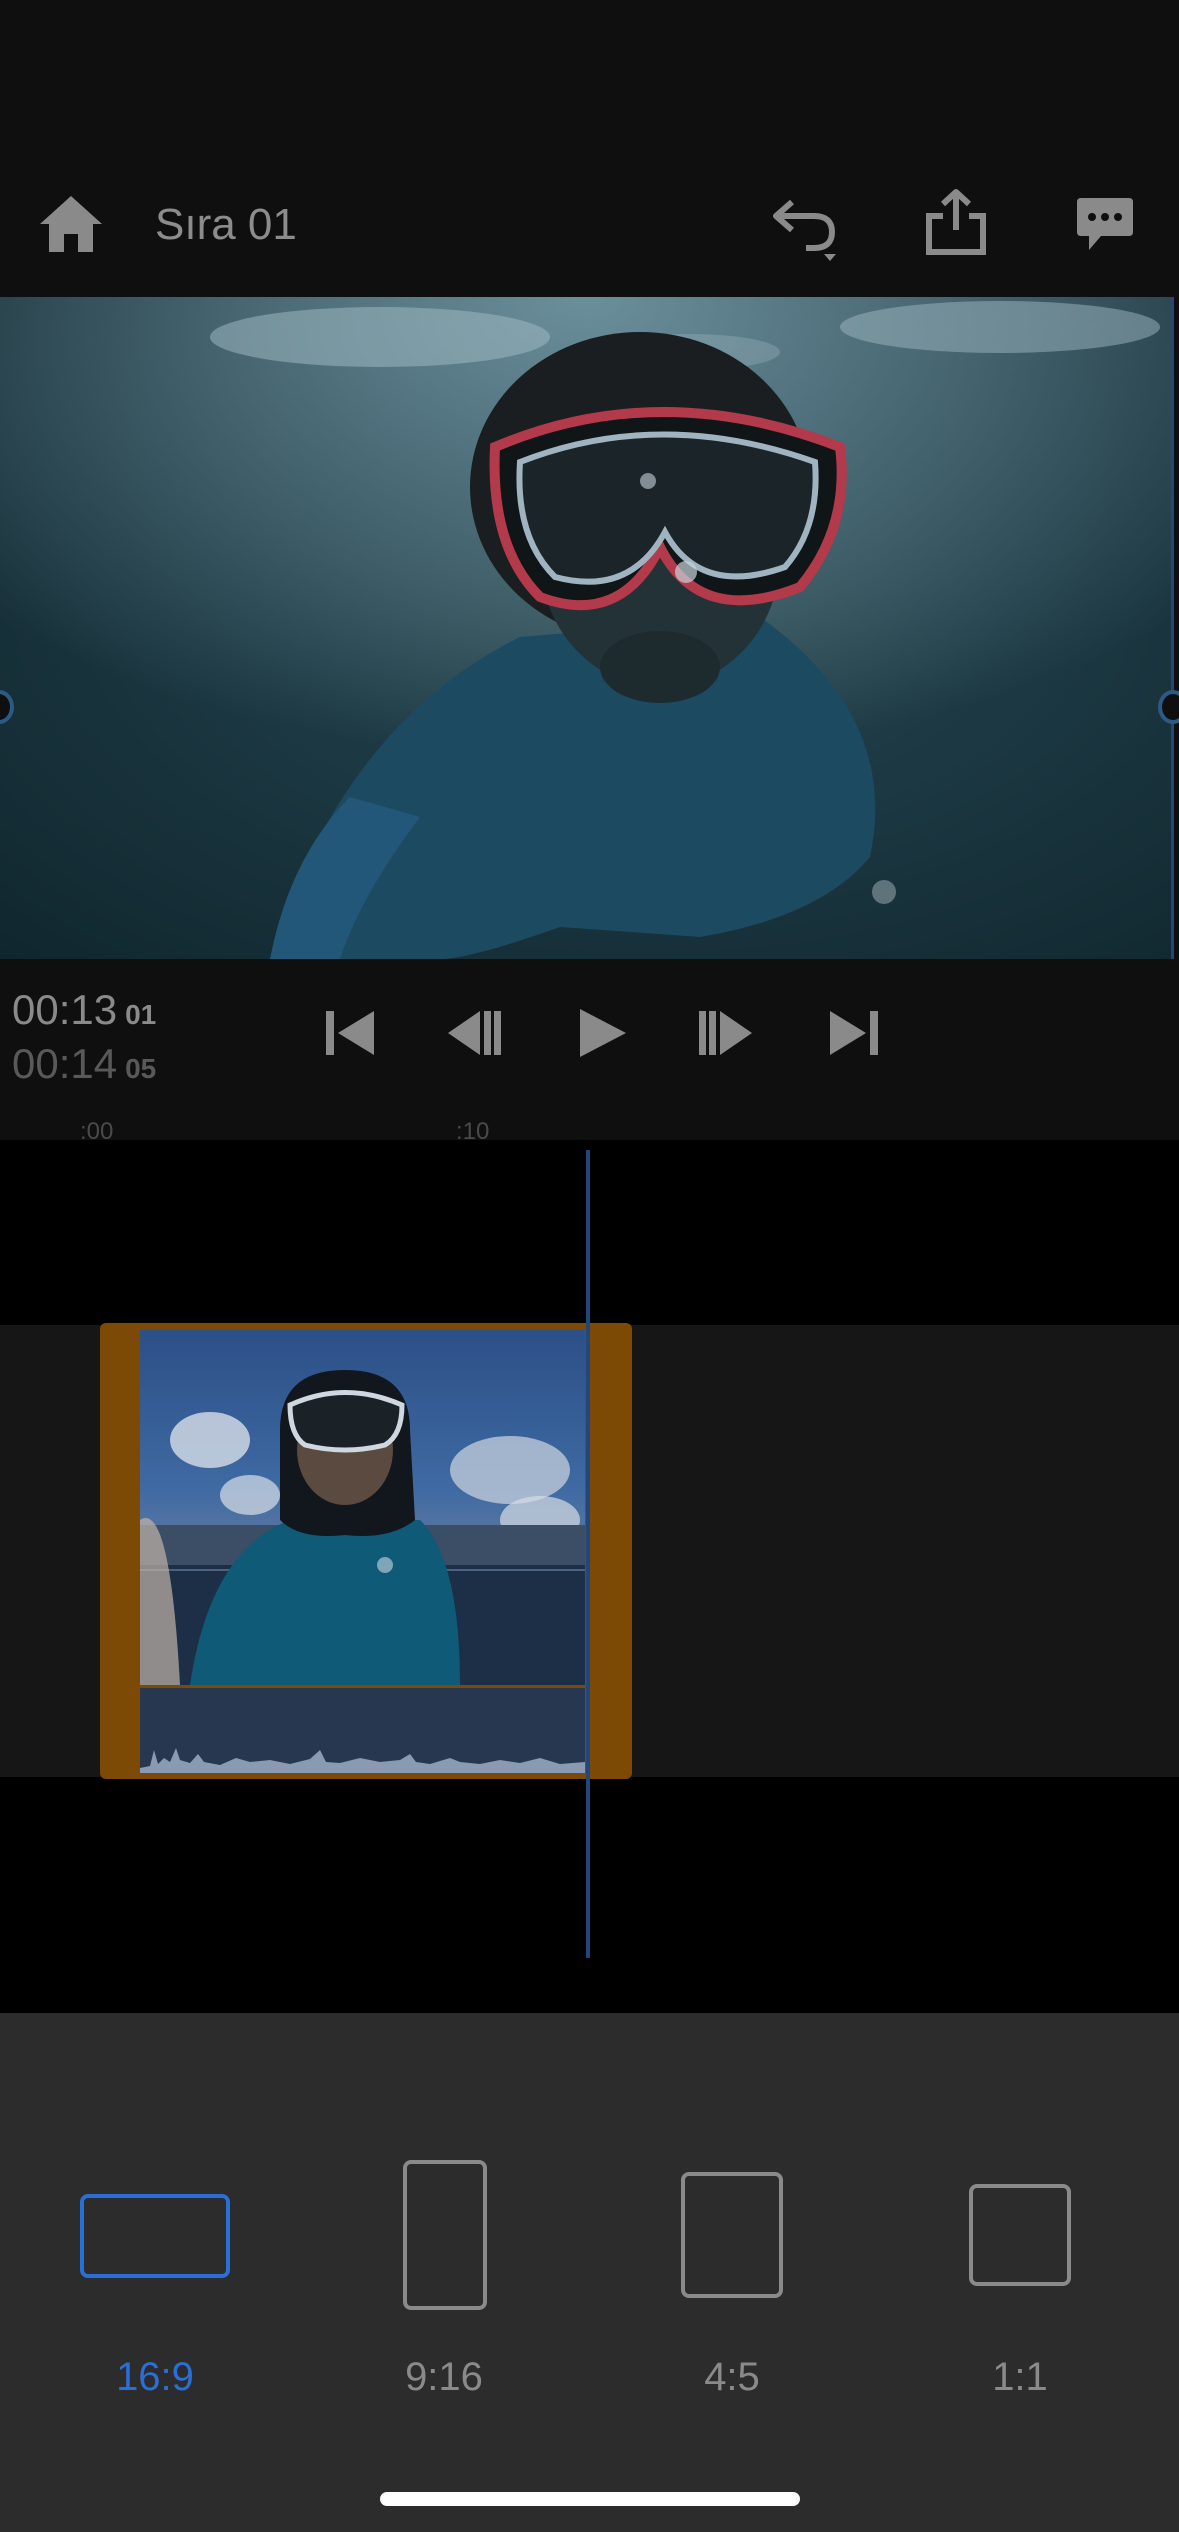 The image size is (1179, 2532). Describe the element at coordinates (473, 1131) in the screenshot. I see `ruler-label-10: :10` at that location.